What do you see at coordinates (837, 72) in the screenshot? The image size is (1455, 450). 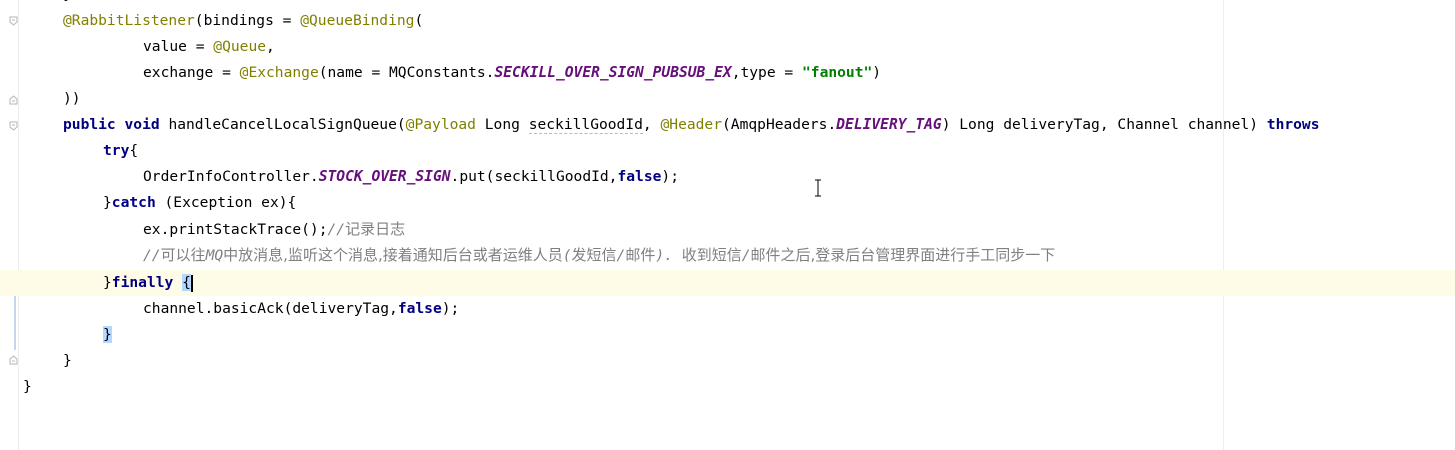 I see `code-token: "fanout"` at bounding box center [837, 72].